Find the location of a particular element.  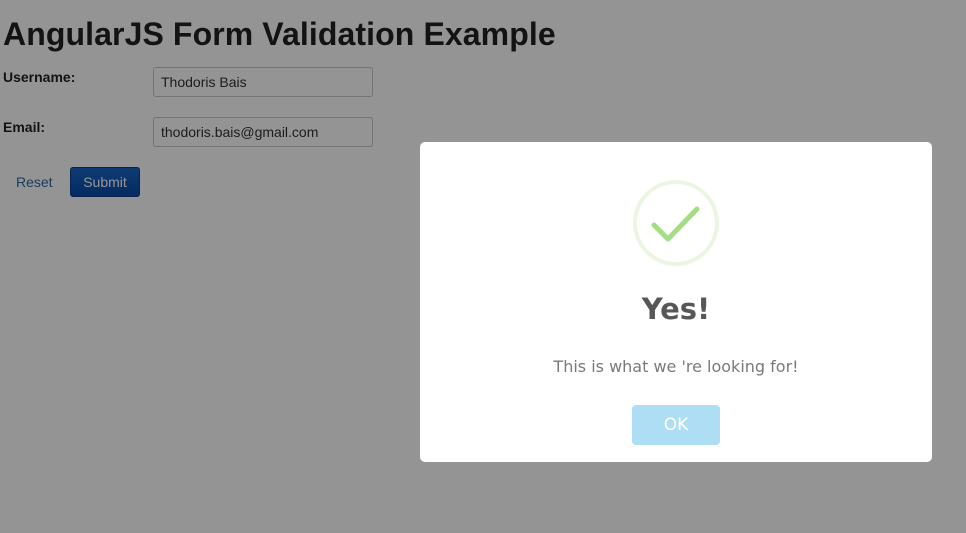

ok-button: OK is located at coordinates (676, 425).